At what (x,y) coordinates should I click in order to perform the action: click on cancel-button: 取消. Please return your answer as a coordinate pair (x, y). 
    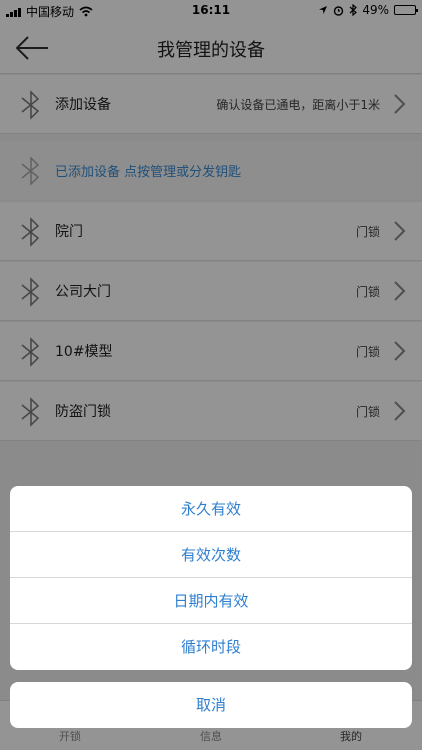
    Looking at the image, I should click on (211, 705).